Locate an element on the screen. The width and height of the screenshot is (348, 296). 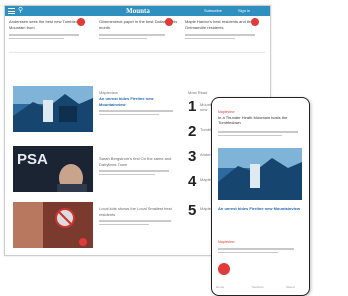
story-image: PSA is located at coordinates (53, 169).